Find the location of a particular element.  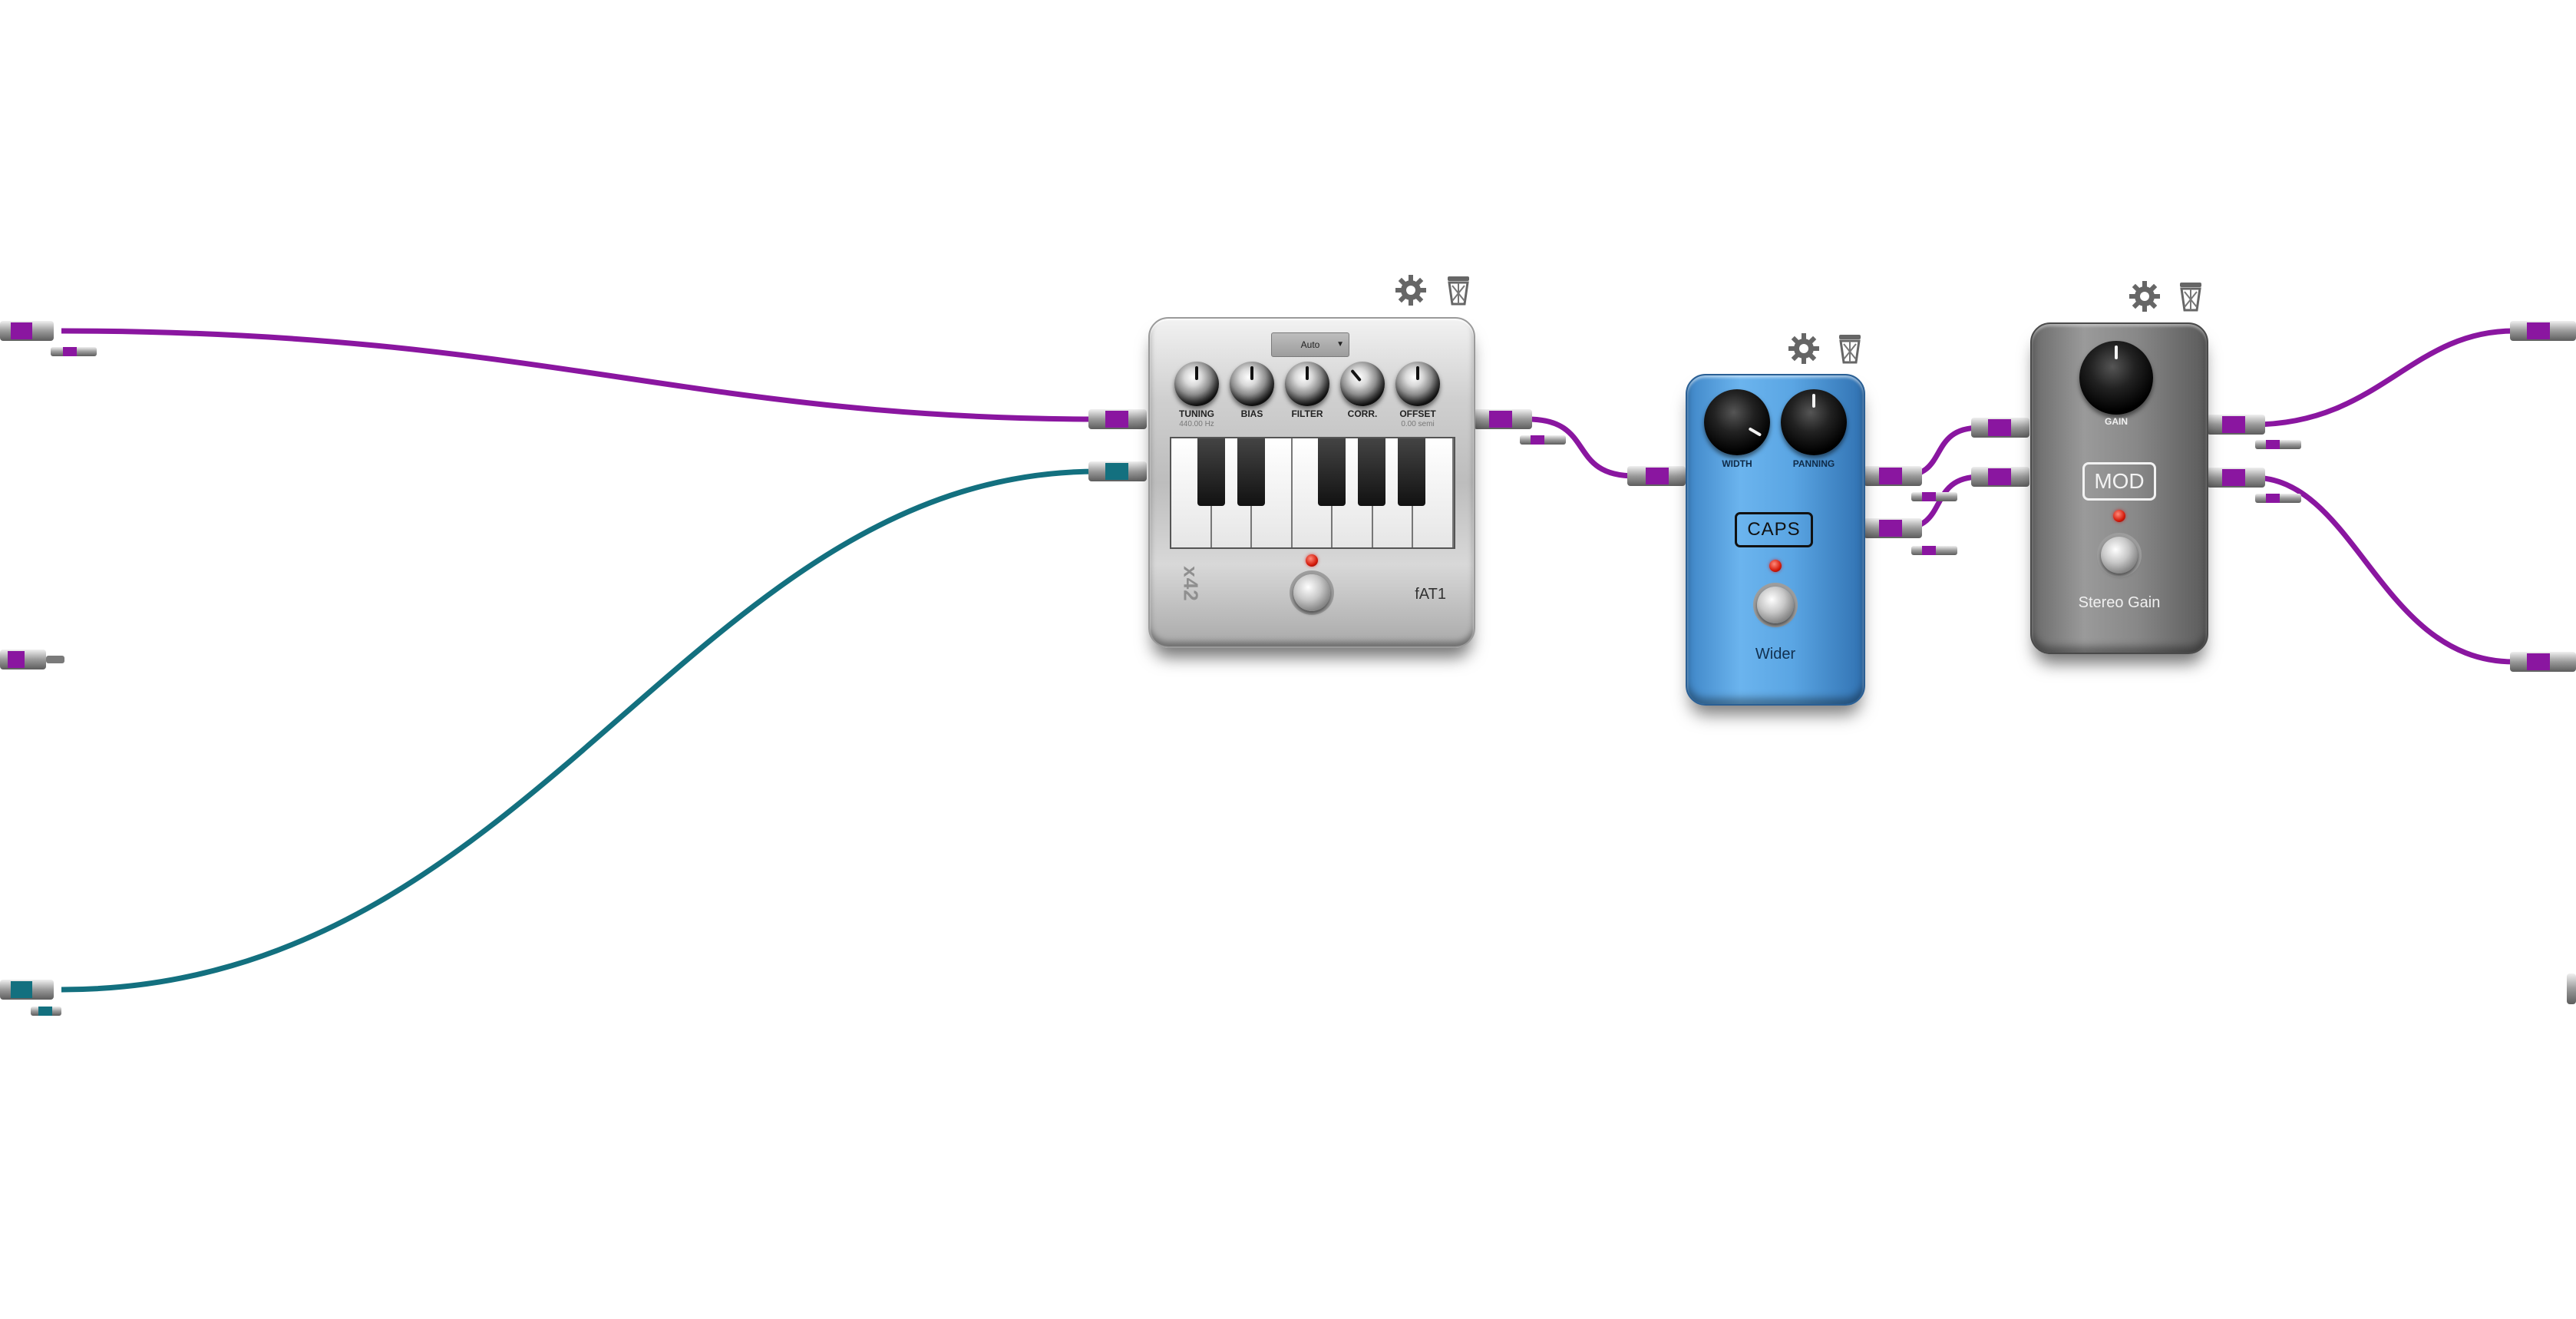

fat1-midi-in-plug is located at coordinates (1117, 471).